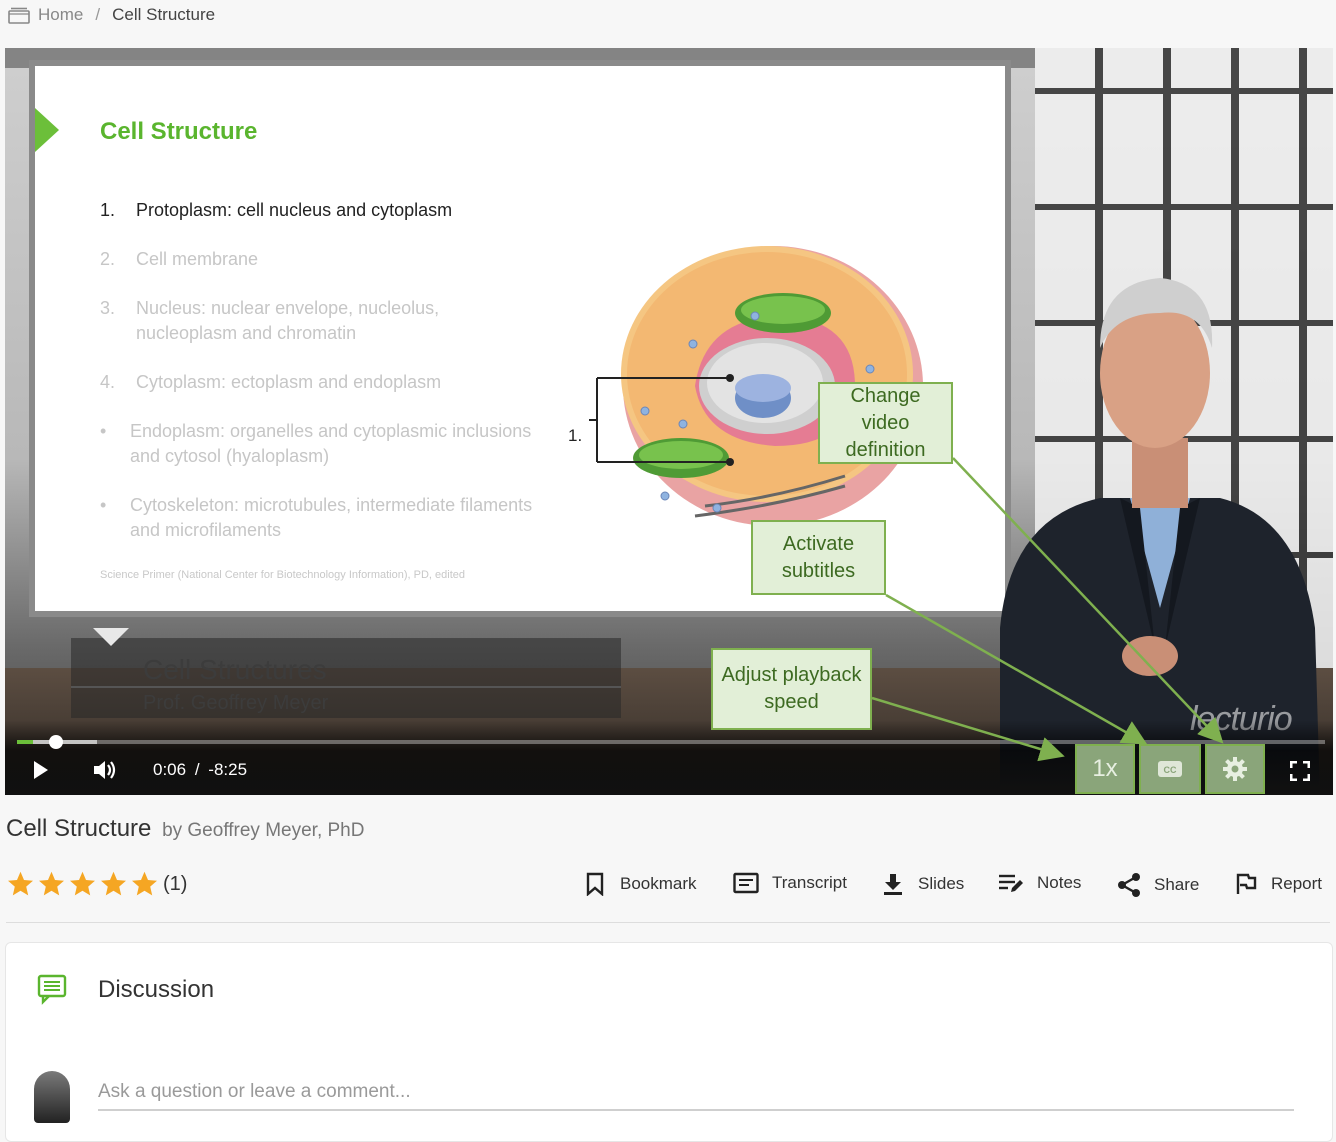  Describe the element at coordinates (108, 308) in the screenshot. I see `slide-list-item-number: 3.` at that location.